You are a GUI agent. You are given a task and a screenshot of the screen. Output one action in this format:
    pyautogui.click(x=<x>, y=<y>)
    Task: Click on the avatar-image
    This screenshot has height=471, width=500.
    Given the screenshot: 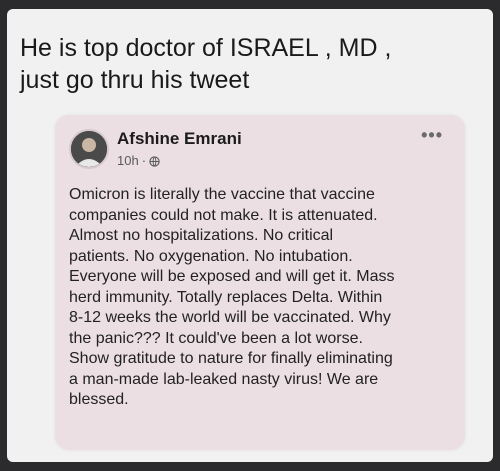 What is the action you would take?
    pyautogui.click(x=89, y=149)
    